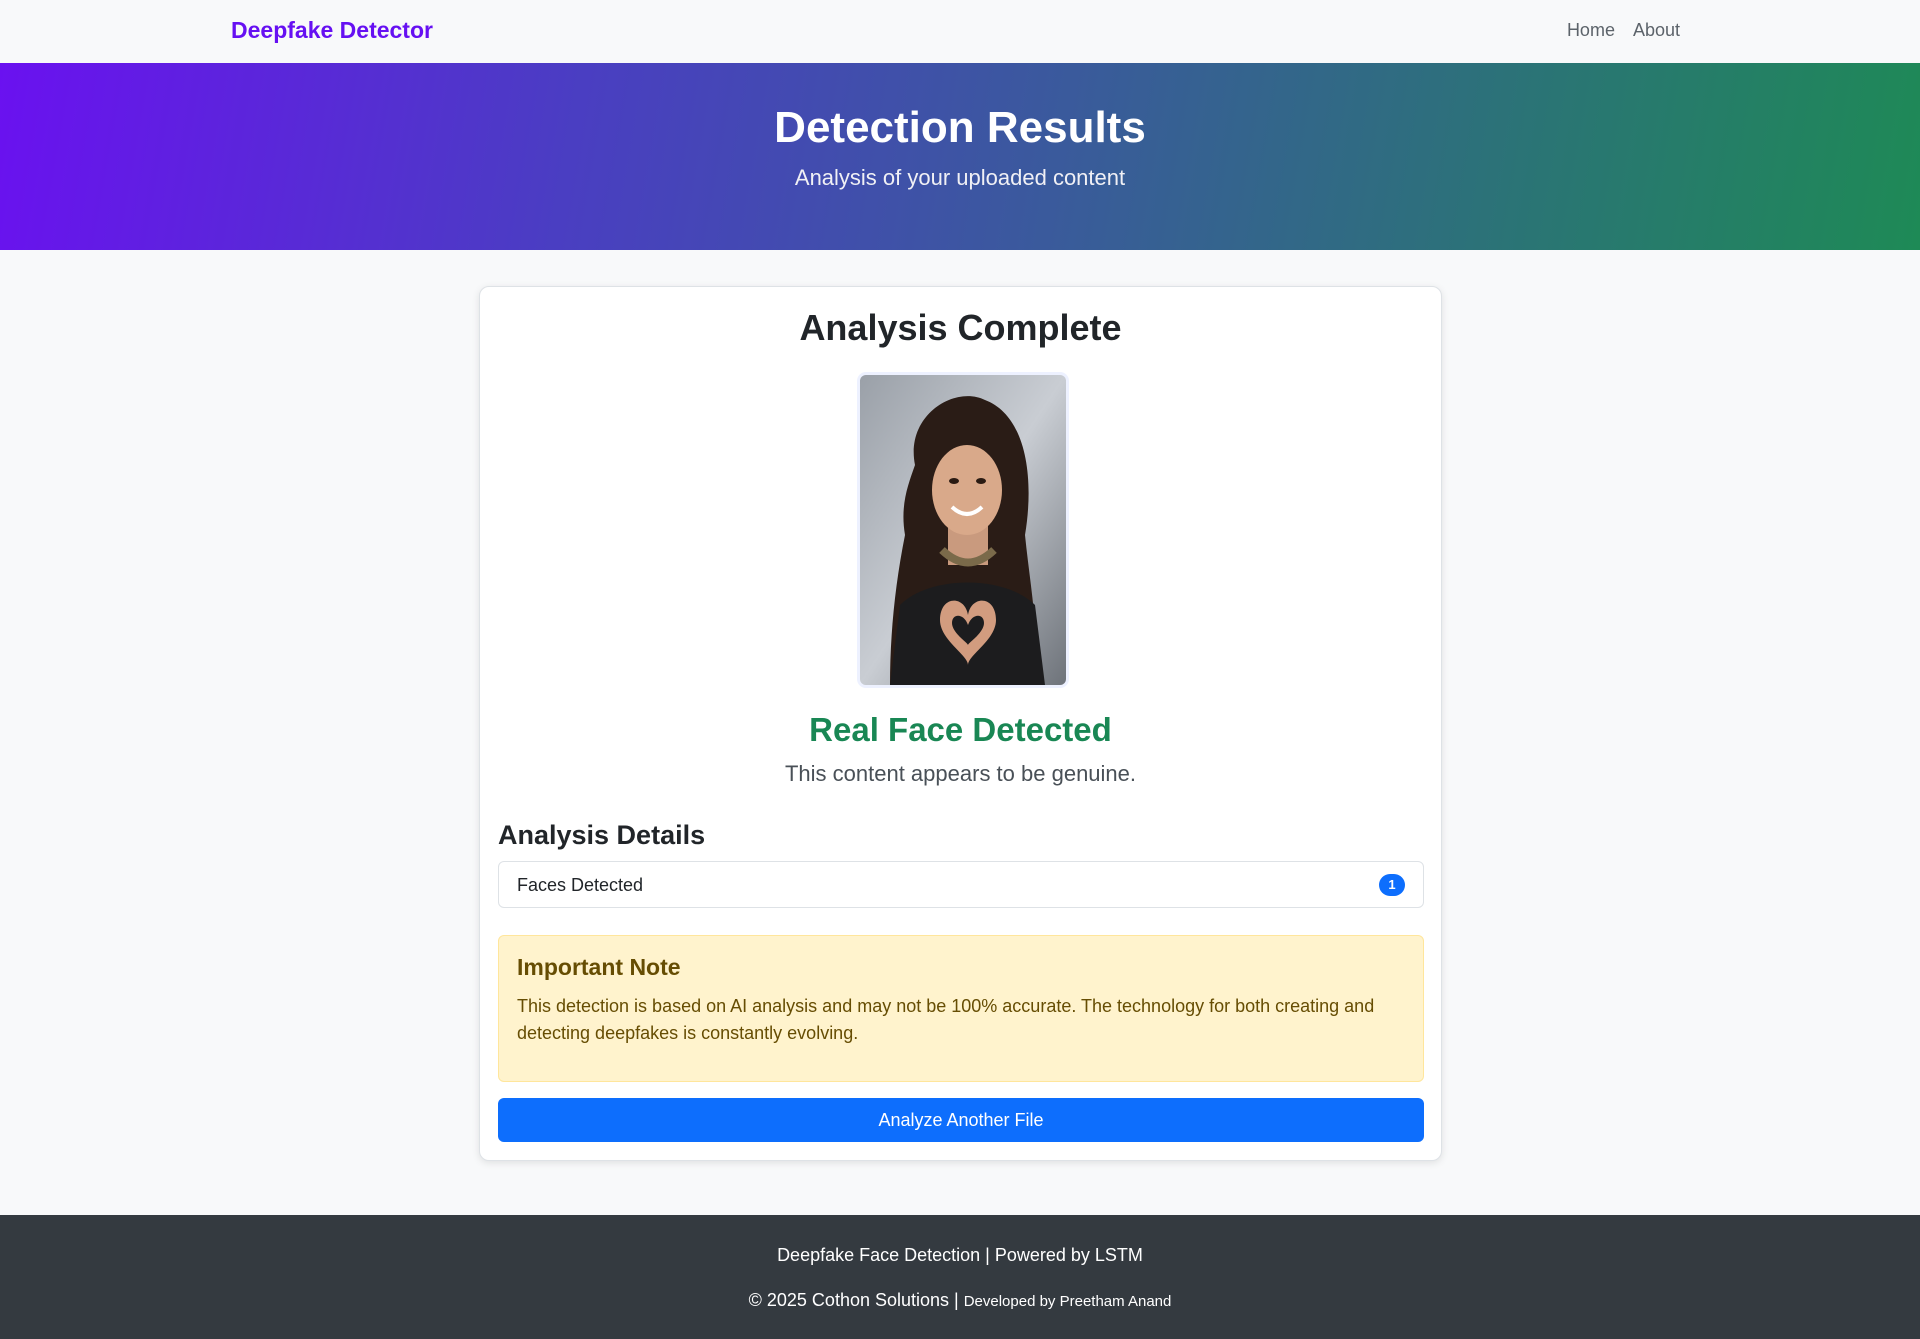 The height and width of the screenshot is (1339, 1920). I want to click on card-title: Analysis Complete, so click(960, 327).